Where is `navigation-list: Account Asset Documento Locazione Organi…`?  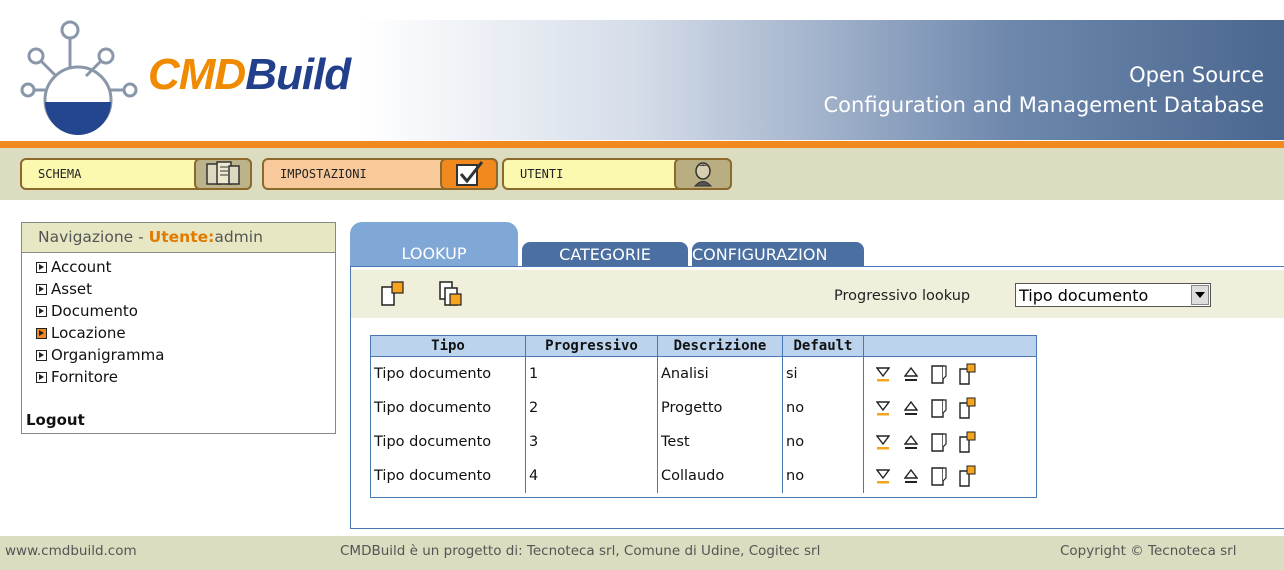 navigation-list: Account Asset Documento Locazione Organi… is located at coordinates (178, 320).